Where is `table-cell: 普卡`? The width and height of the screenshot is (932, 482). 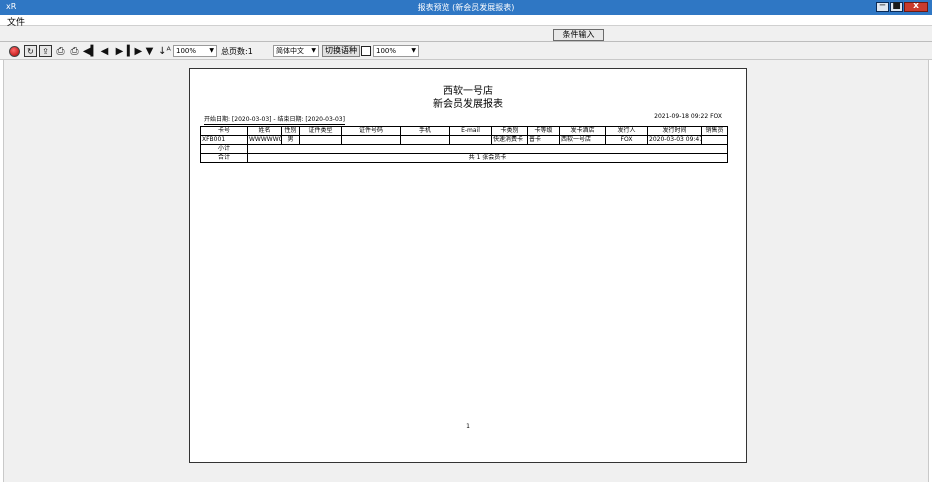 table-cell: 普卡 is located at coordinates (543, 140).